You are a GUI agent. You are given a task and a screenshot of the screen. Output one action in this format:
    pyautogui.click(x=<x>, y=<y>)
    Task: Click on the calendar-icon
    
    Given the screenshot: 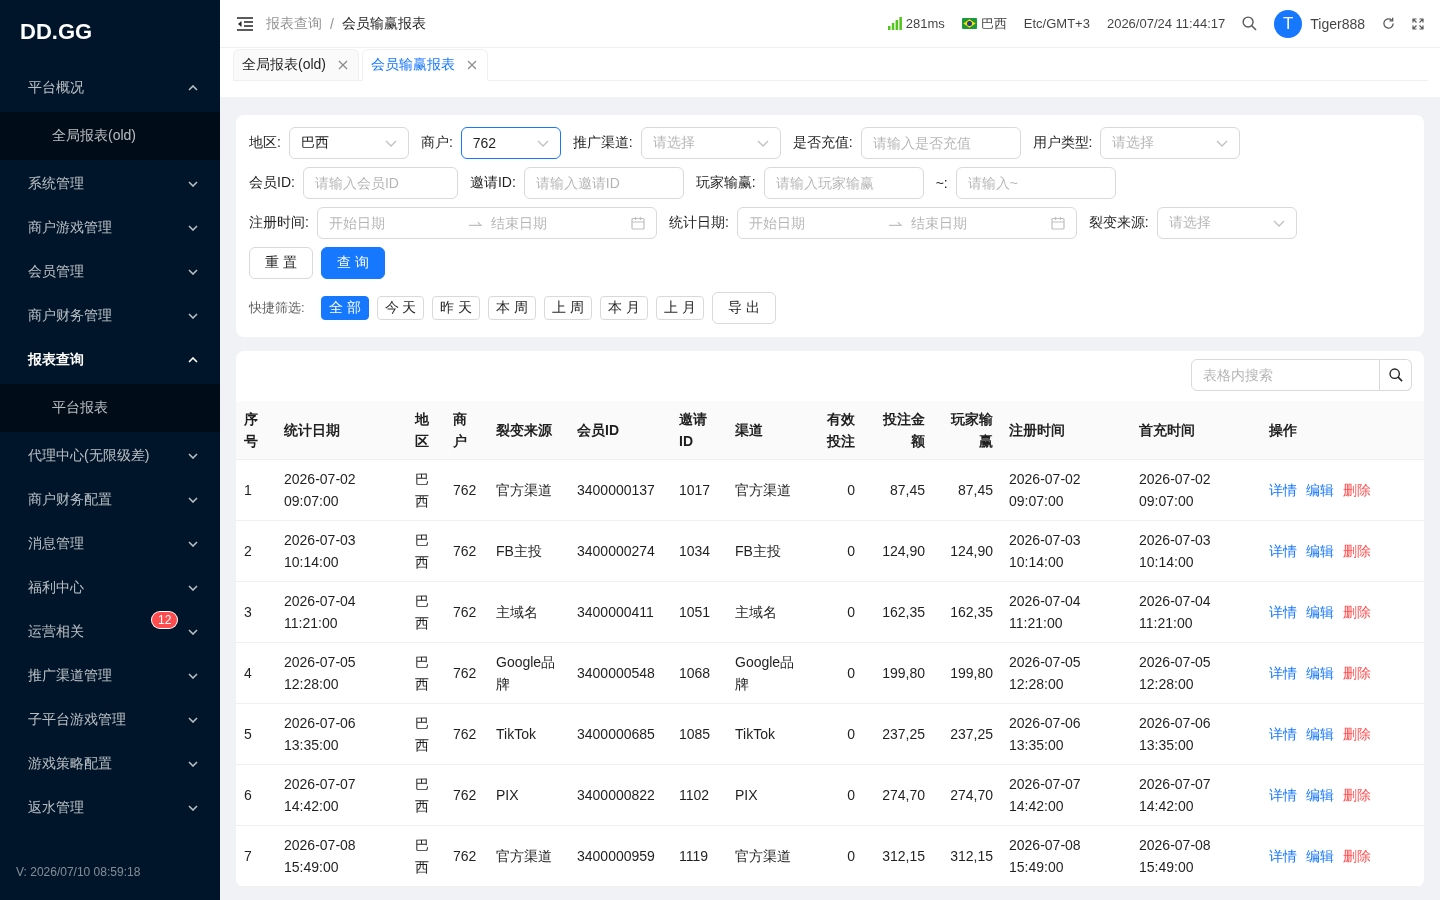 What is the action you would take?
    pyautogui.click(x=1057, y=223)
    